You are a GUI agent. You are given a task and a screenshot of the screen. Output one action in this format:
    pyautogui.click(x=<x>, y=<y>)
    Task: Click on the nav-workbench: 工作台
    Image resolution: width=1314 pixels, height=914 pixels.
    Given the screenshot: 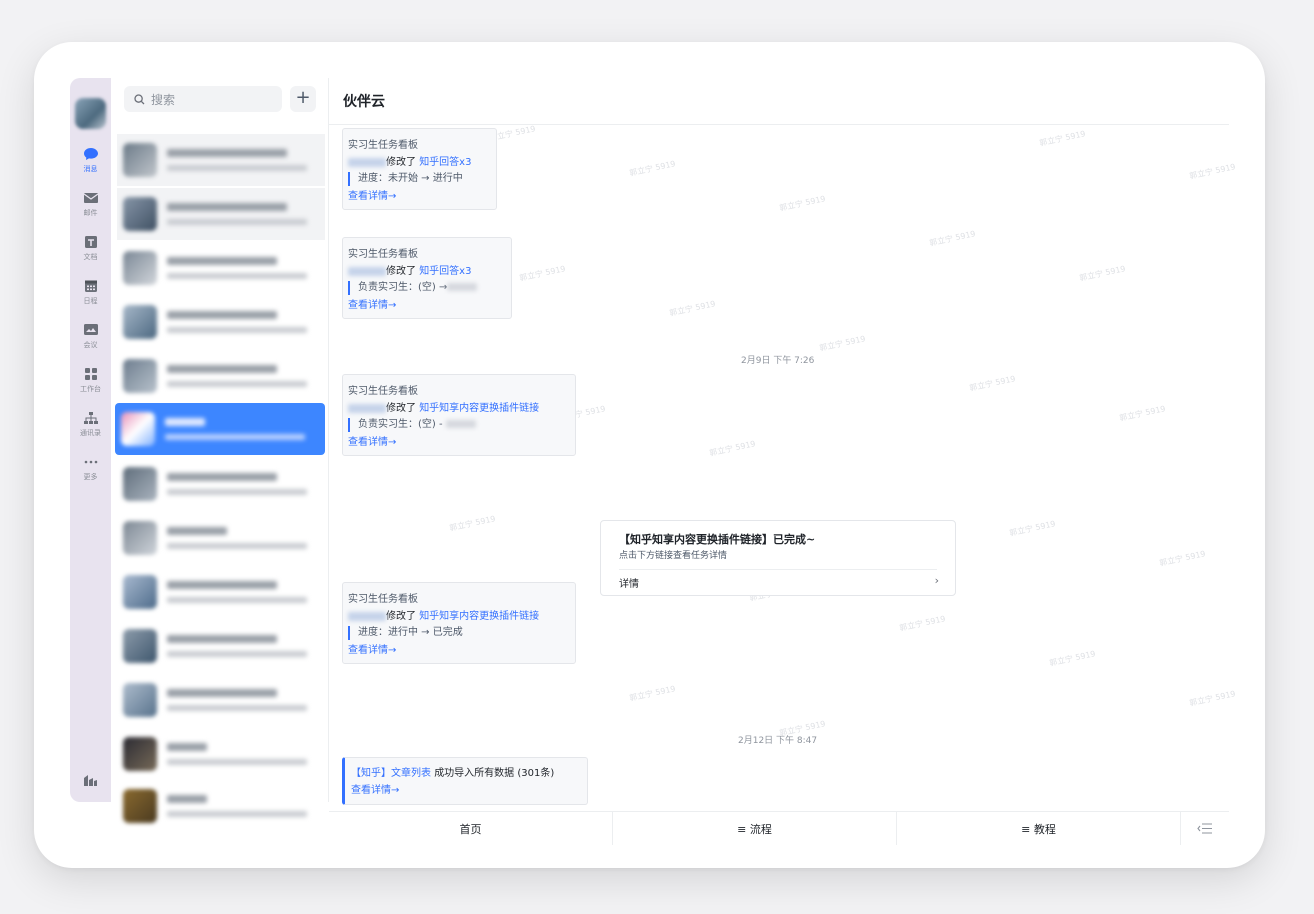 What is the action you would take?
    pyautogui.click(x=90, y=380)
    